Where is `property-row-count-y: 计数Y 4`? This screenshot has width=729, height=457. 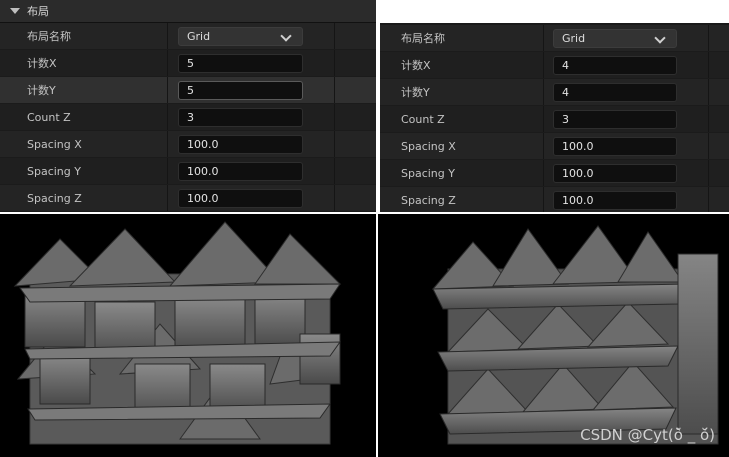 property-row-count-y: 计数Y 4 is located at coordinates (554, 92).